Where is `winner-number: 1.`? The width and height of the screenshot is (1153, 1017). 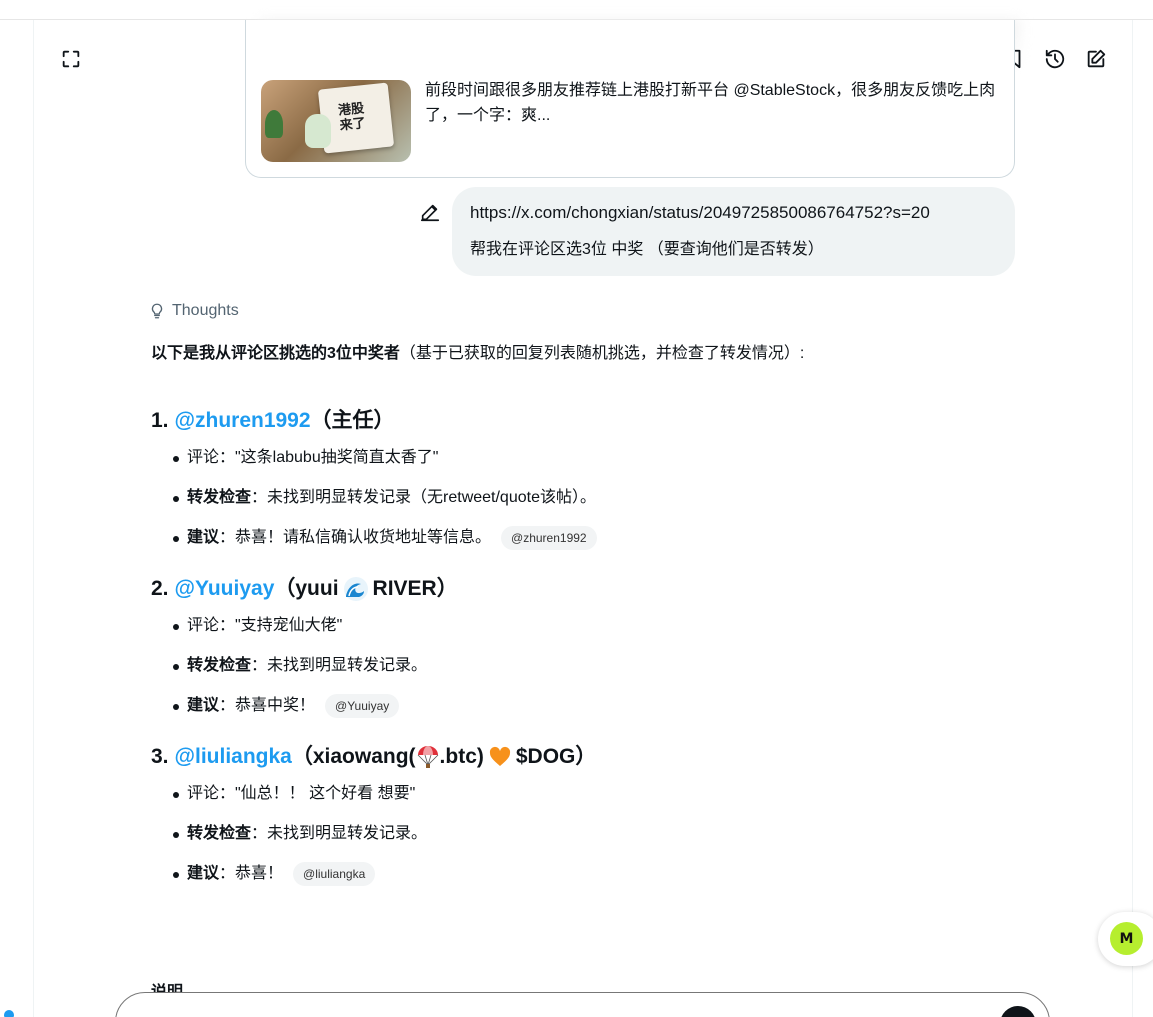 winner-number: 1. is located at coordinates (160, 420).